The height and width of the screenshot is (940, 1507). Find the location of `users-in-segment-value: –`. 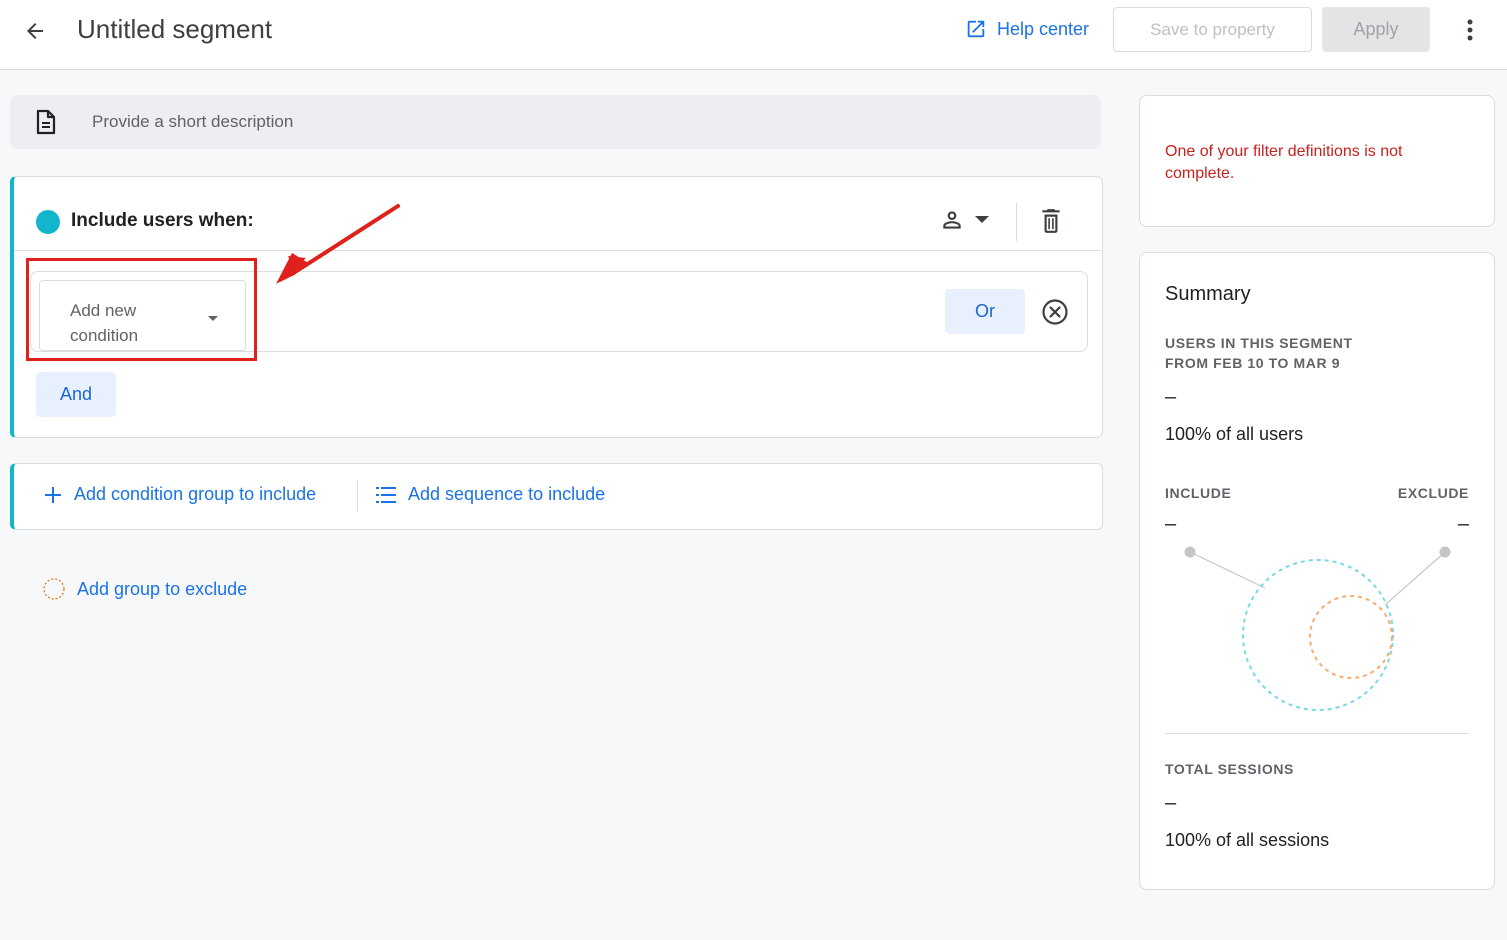

users-in-segment-value: – is located at coordinates (1171, 397).